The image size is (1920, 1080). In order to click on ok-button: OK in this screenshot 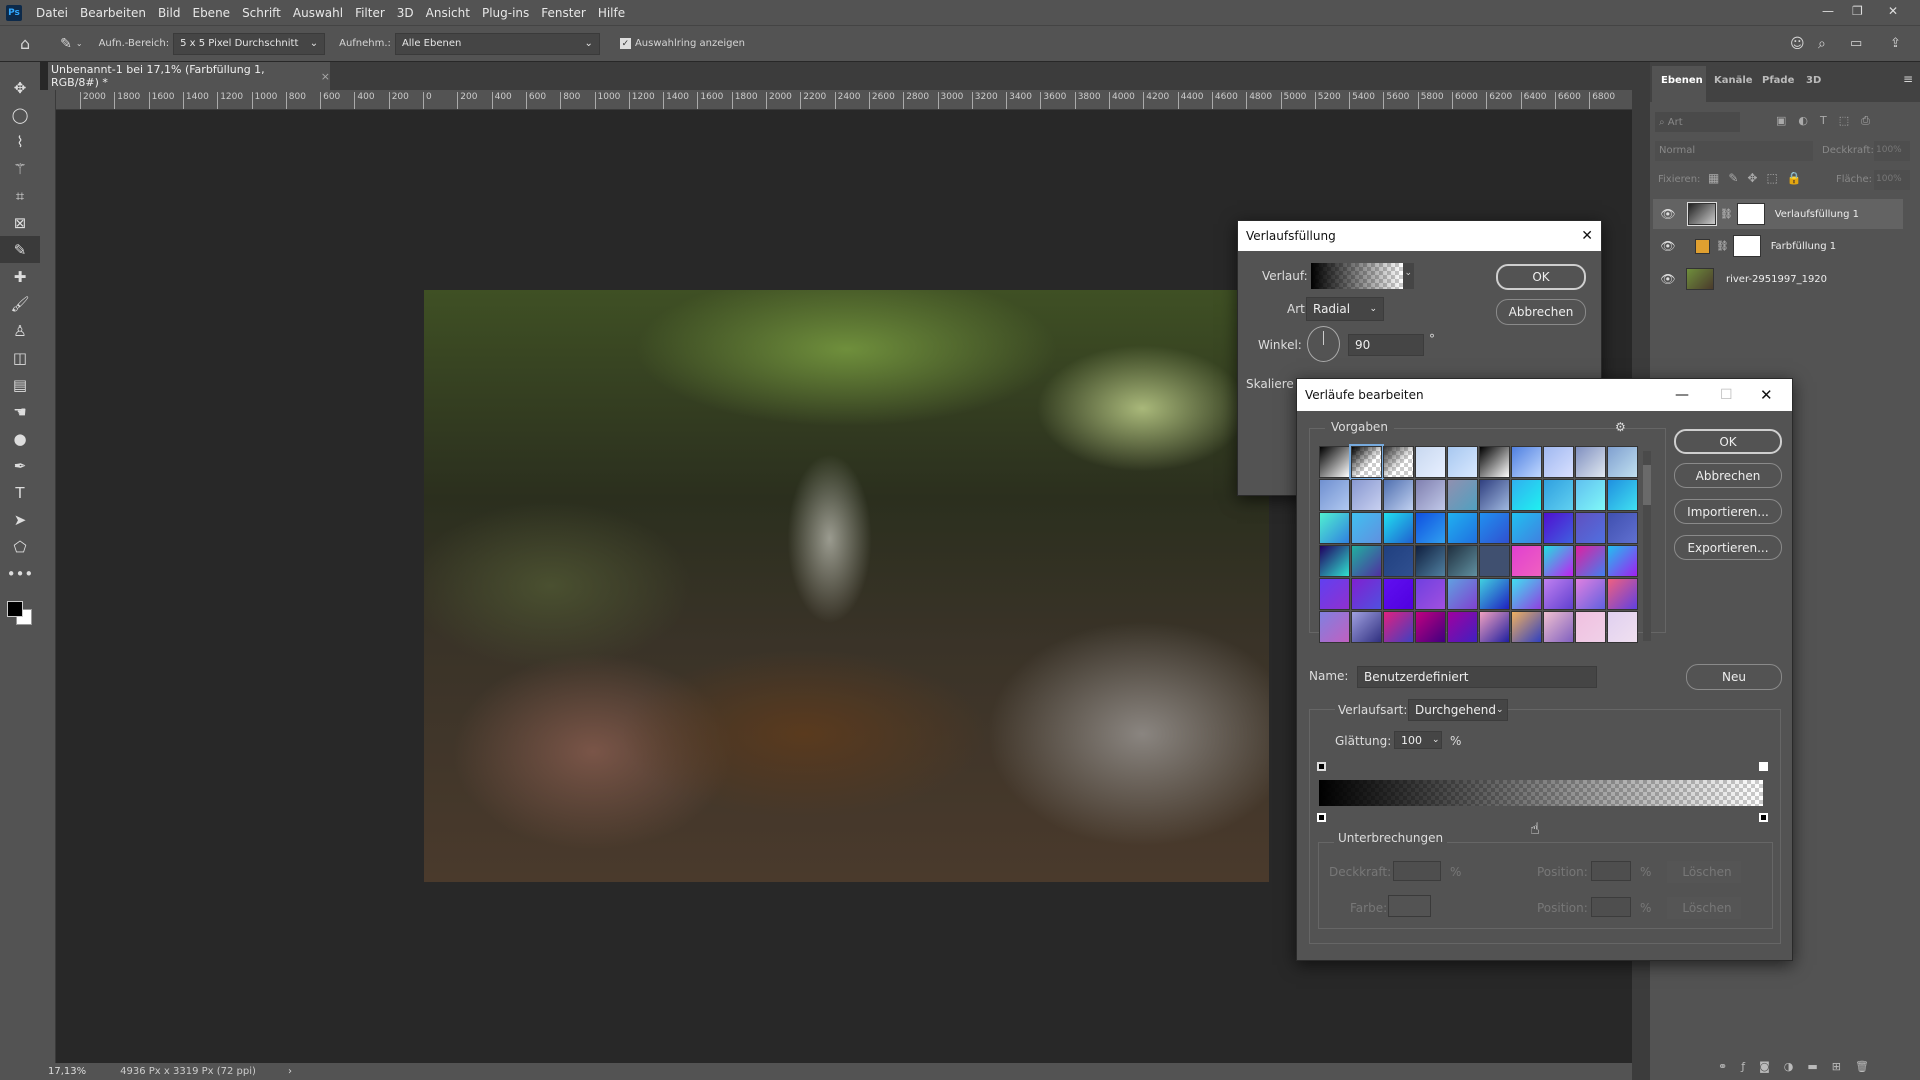, I will do `click(1728, 441)`.